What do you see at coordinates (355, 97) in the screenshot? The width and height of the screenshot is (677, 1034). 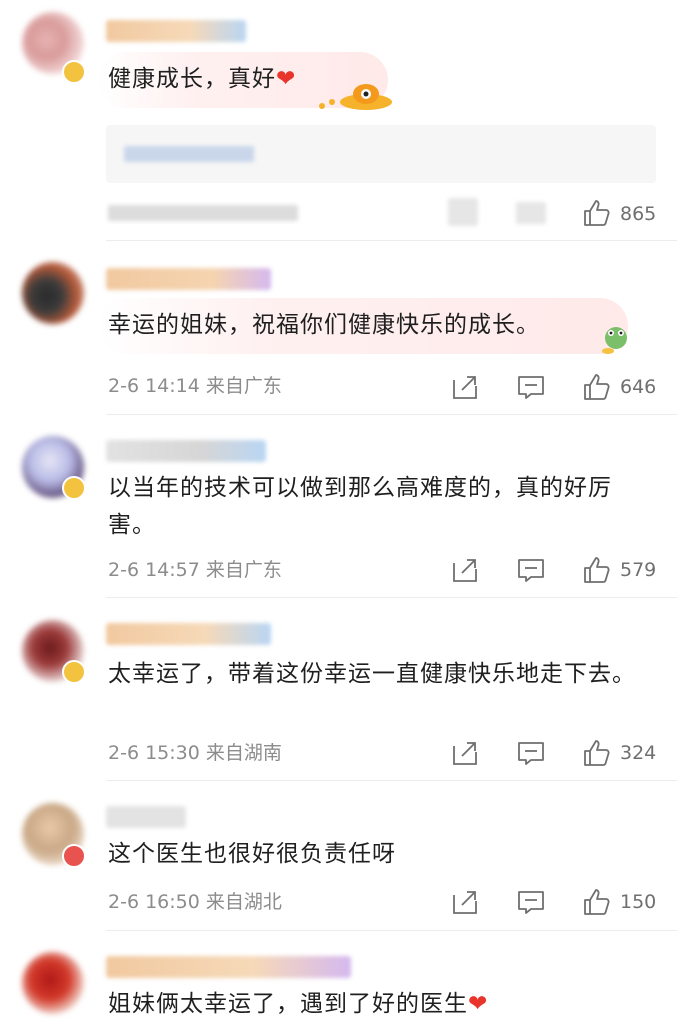 I see `ufo-sticker-icon` at bounding box center [355, 97].